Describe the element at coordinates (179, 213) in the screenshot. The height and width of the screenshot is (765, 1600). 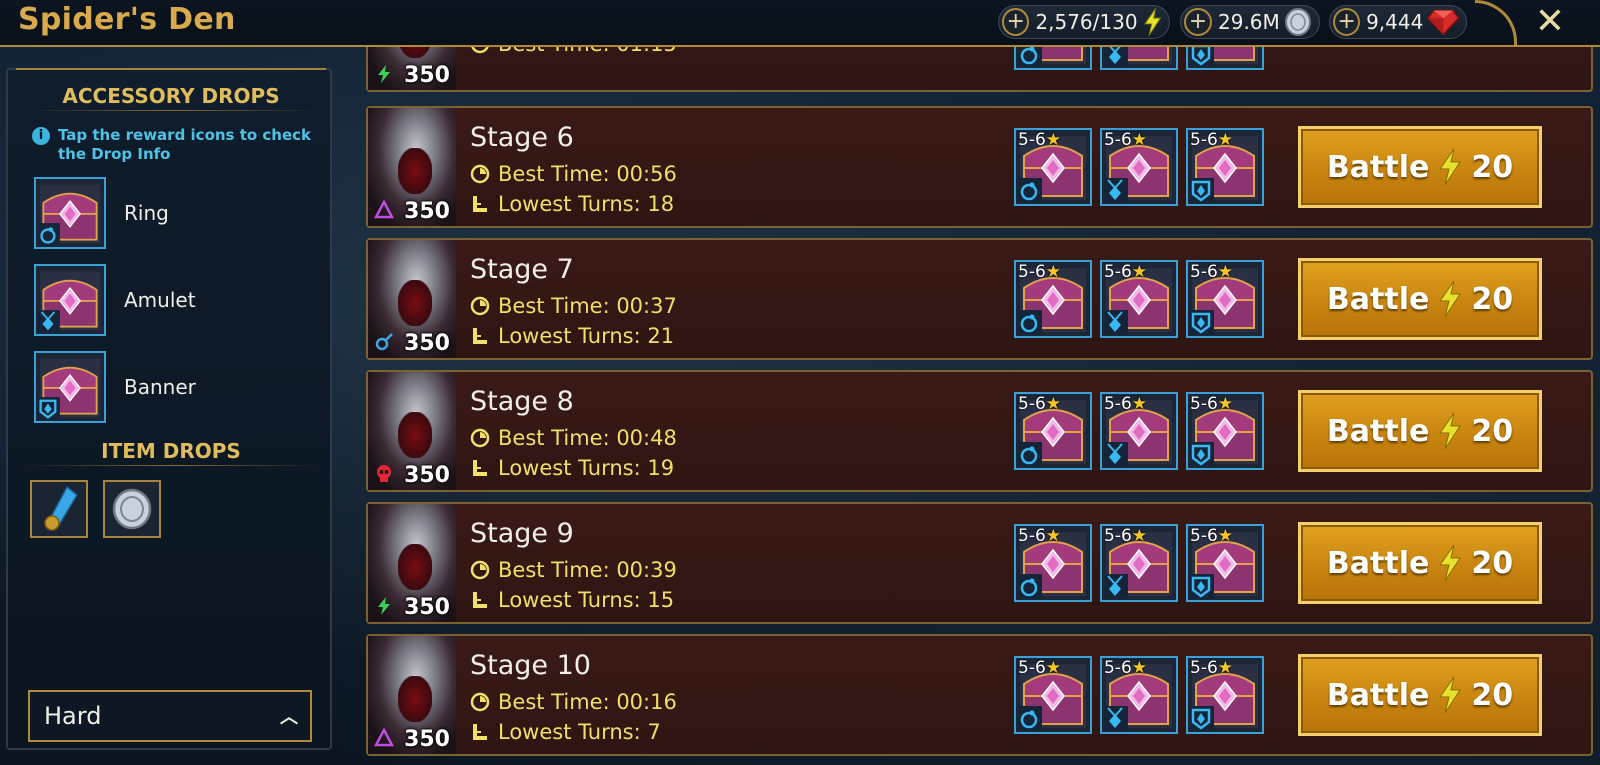
I see `accessory-ring: Ring` at that location.